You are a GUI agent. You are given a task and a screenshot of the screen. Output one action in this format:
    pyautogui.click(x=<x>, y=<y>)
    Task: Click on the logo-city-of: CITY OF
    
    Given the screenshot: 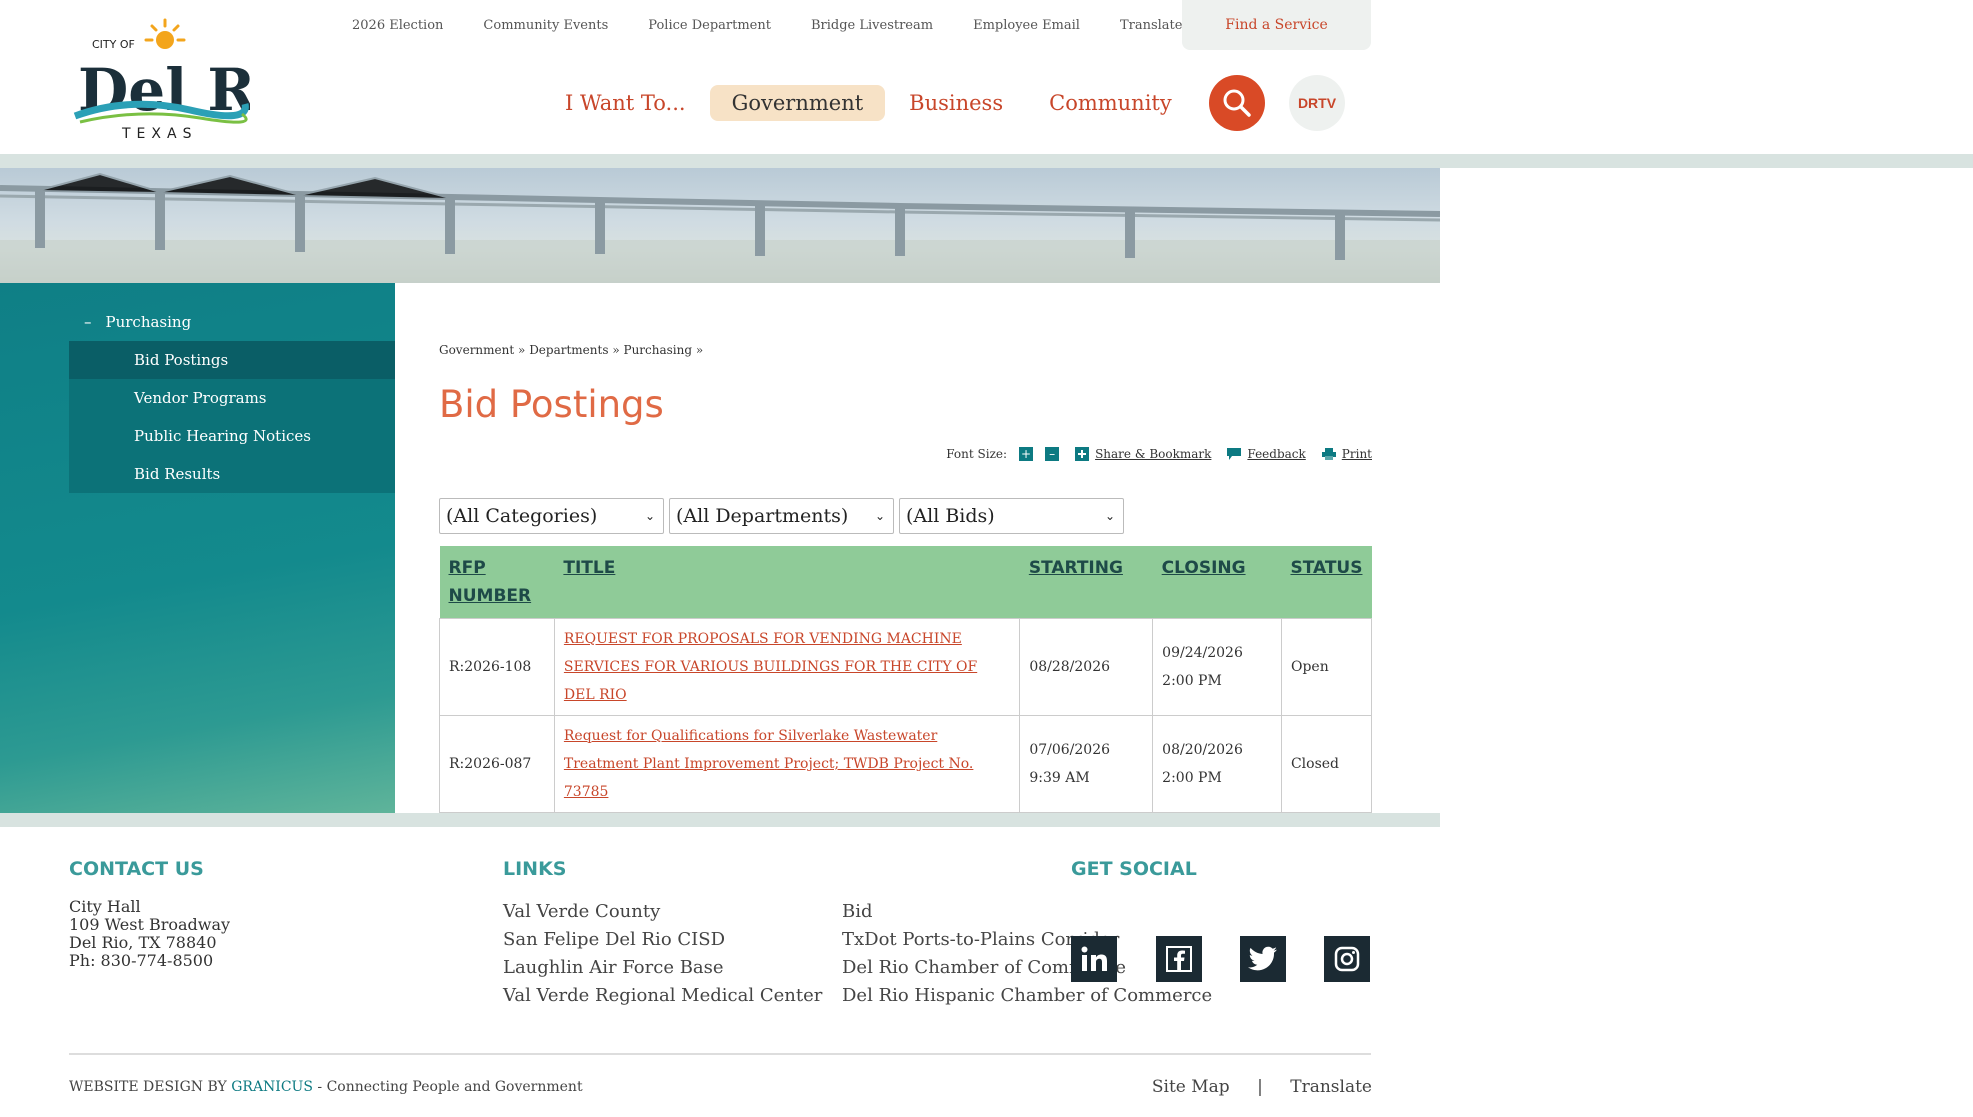 What is the action you would take?
    pyautogui.click(x=113, y=44)
    